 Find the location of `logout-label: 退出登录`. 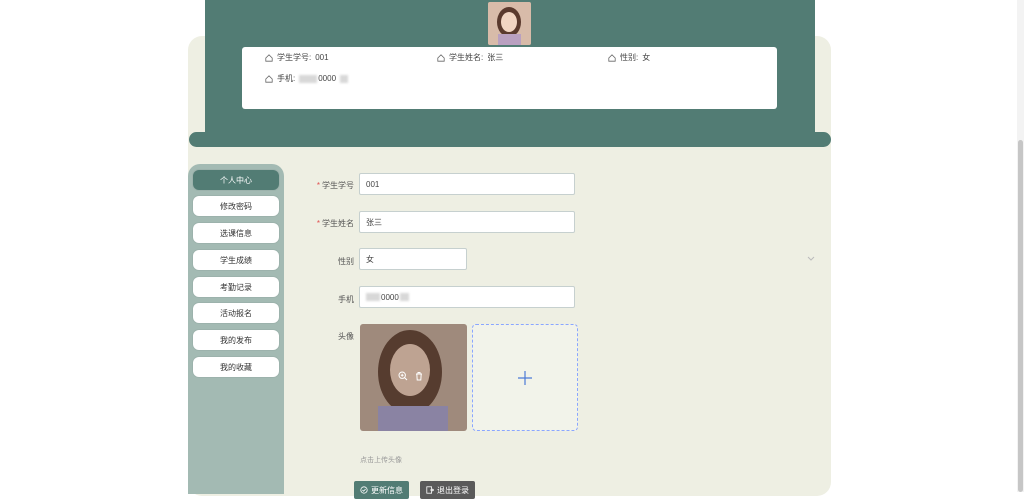

logout-label: 退出登录 is located at coordinates (453, 490).